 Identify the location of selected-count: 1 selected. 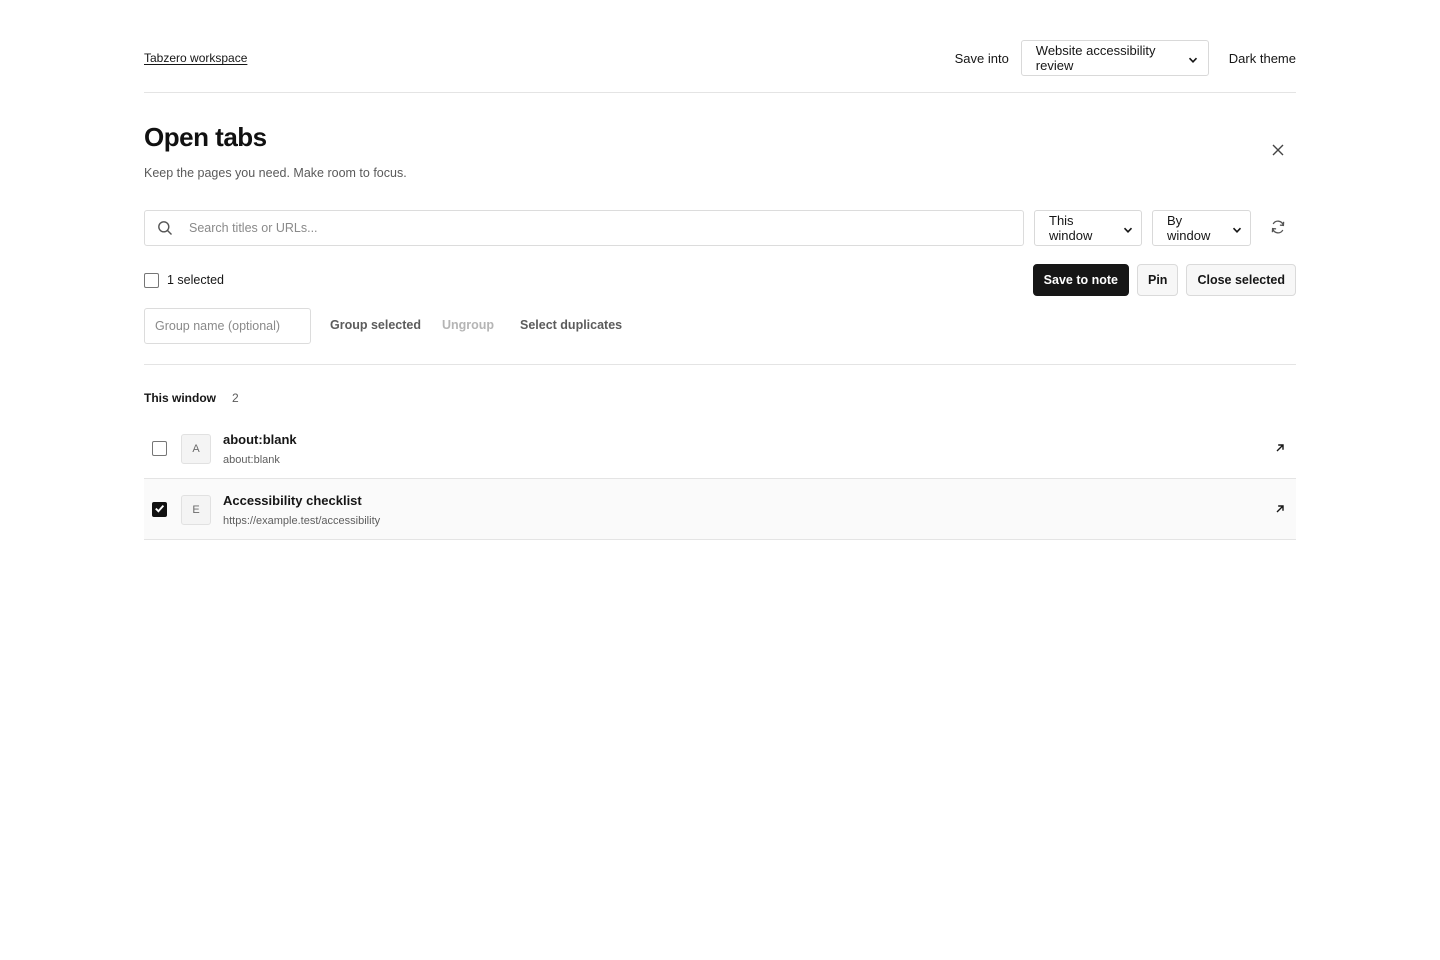
(195, 280).